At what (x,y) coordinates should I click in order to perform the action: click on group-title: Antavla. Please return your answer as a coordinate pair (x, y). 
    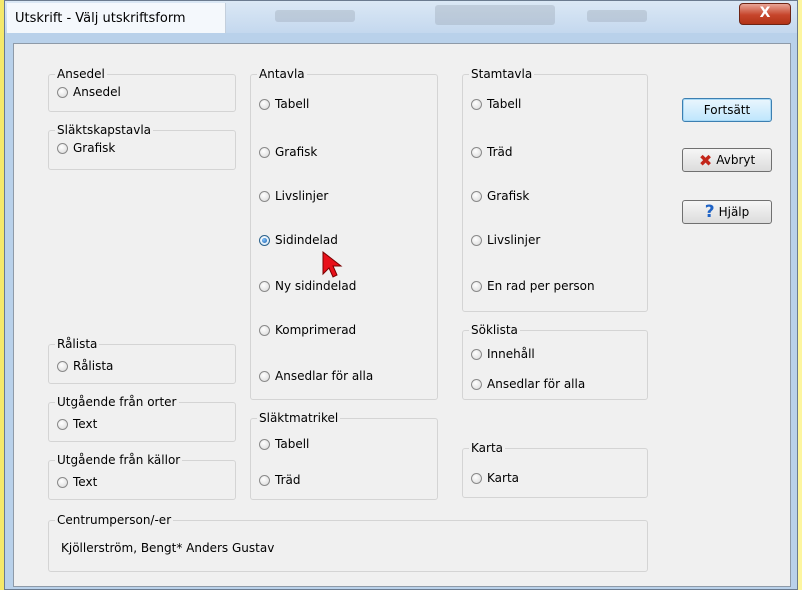
    Looking at the image, I should click on (282, 74).